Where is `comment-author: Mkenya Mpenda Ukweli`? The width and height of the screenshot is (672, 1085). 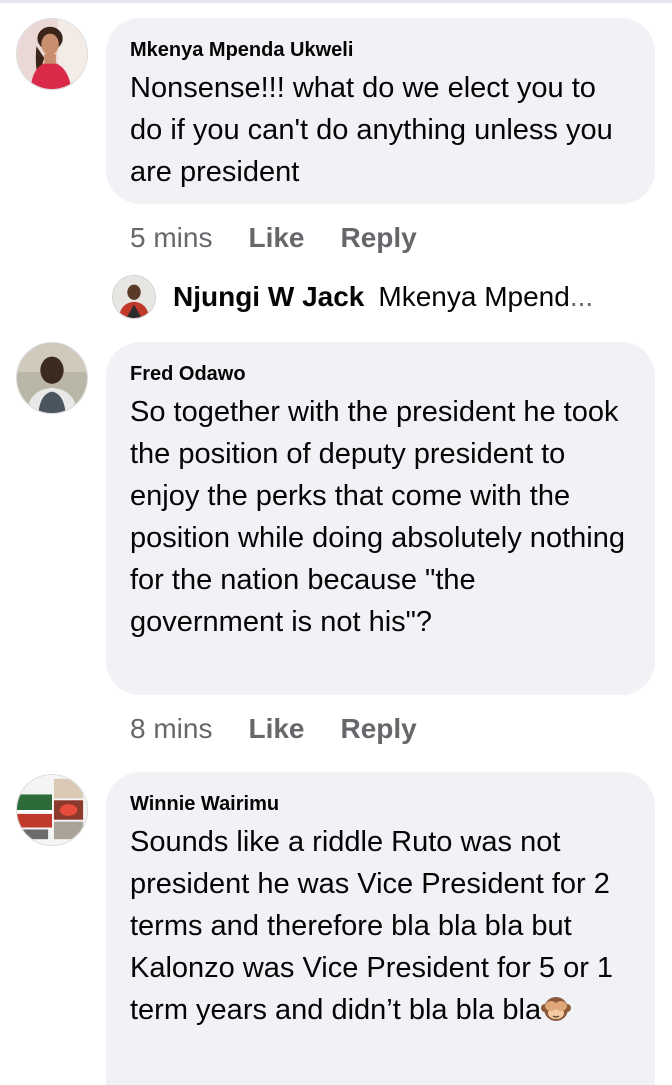
comment-author: Mkenya Mpenda Ukweli is located at coordinates (380, 50).